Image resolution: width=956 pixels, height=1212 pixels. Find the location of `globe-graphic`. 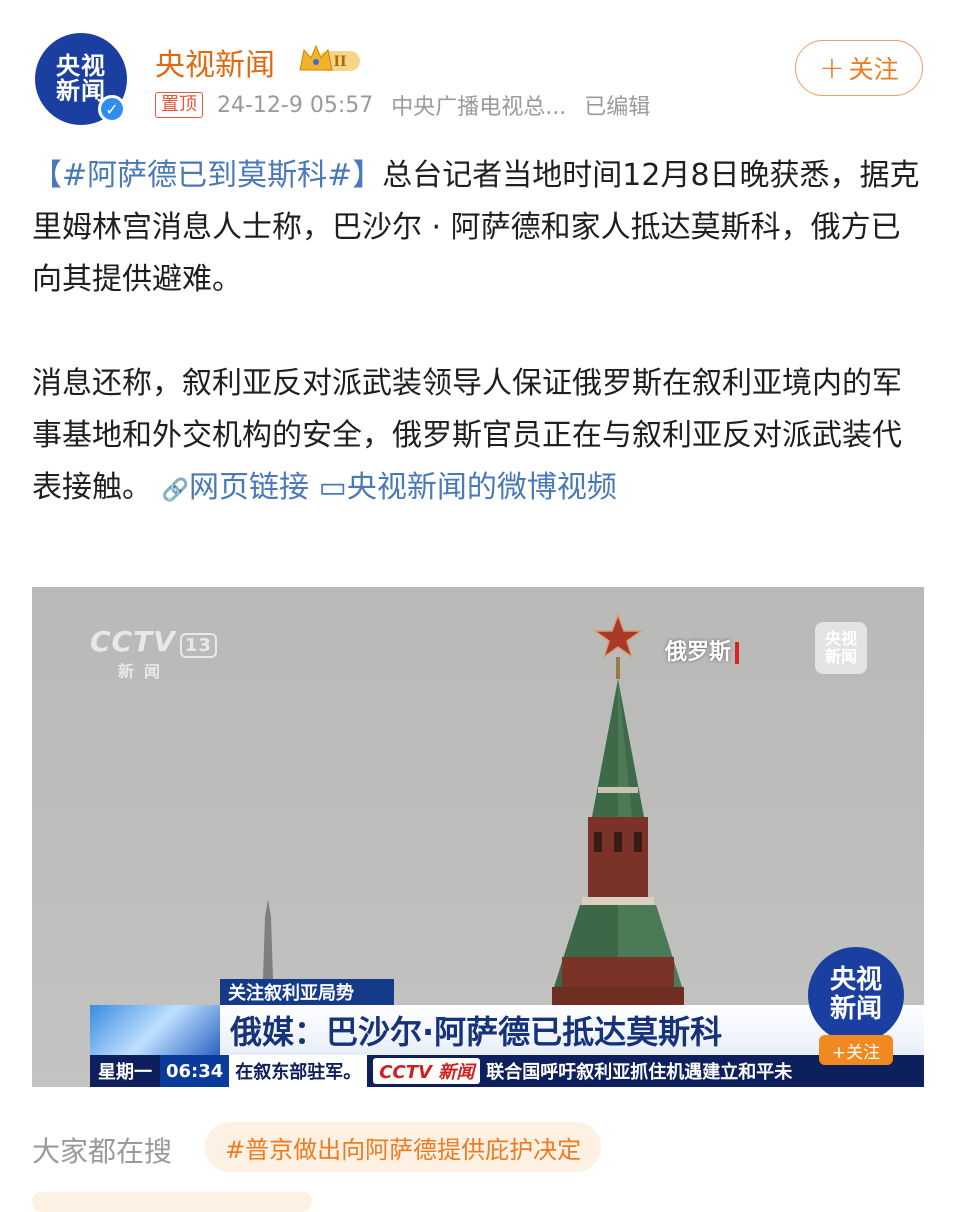

globe-graphic is located at coordinates (155, 1030).